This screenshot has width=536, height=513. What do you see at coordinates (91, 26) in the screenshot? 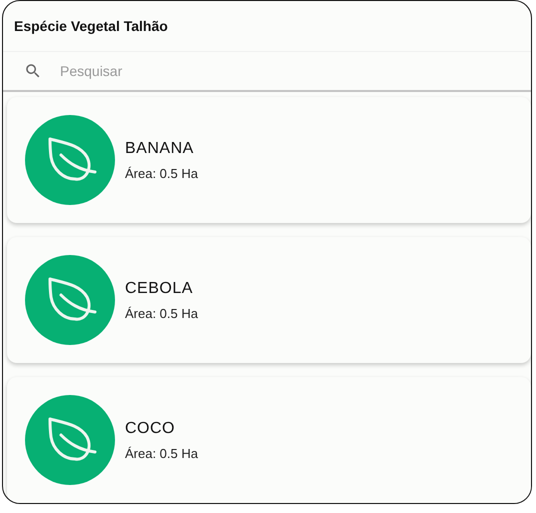
I see `screen-title: Espécie Vegetal Talhão` at bounding box center [91, 26].